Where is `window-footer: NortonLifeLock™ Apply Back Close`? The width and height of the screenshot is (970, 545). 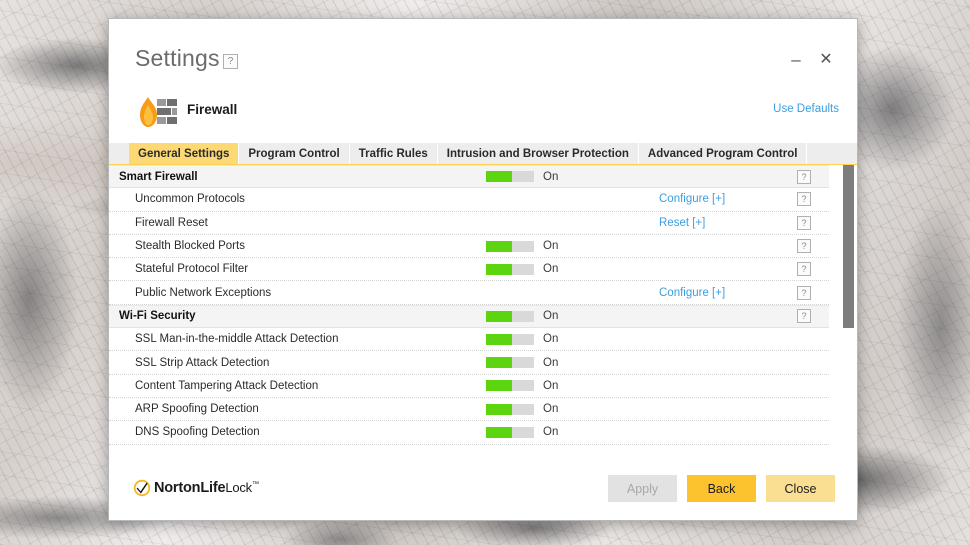 window-footer: NortonLifeLock™ Apply Back Close is located at coordinates (483, 489).